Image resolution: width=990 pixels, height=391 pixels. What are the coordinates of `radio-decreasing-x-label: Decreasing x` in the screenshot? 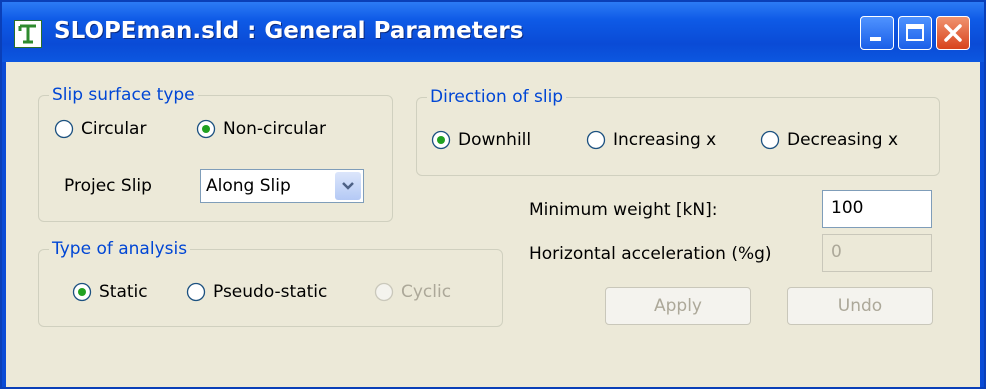 It's located at (842, 140).